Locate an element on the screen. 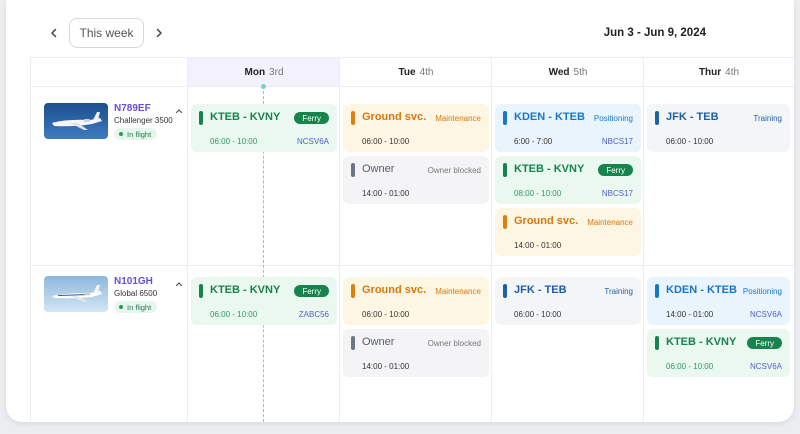 The height and width of the screenshot is (434, 800). status-badge: In flight is located at coordinates (136, 134).